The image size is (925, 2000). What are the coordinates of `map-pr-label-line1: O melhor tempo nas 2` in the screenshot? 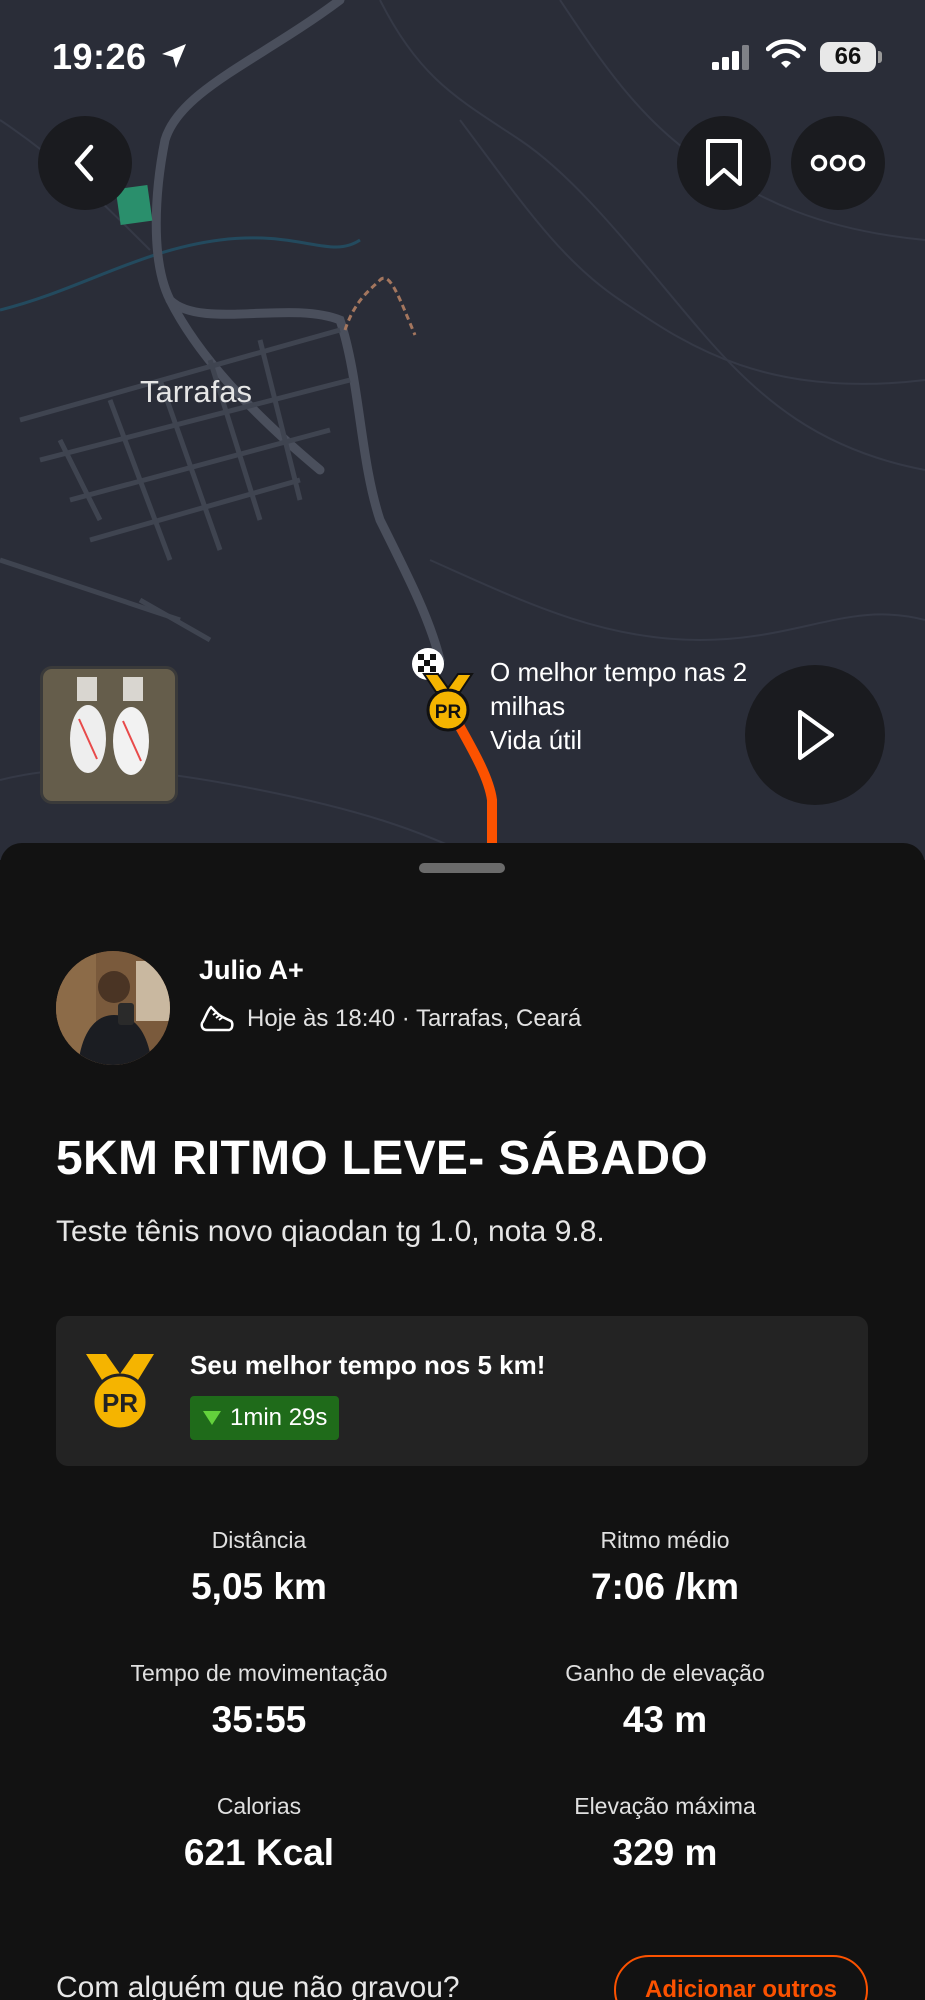 It's located at (619, 672).